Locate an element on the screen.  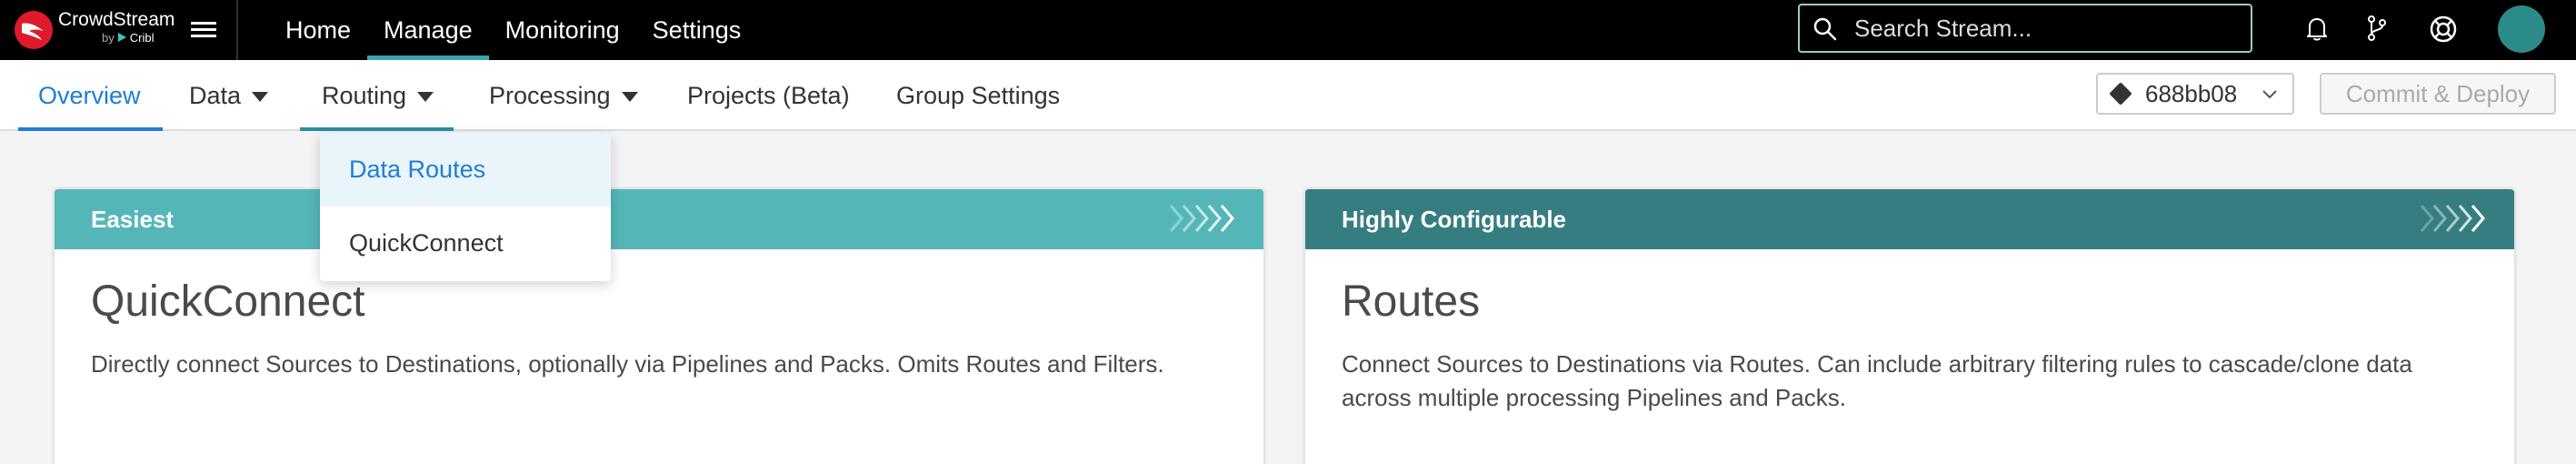
menu-item-data-routes: Data Routes is located at coordinates (465, 170).